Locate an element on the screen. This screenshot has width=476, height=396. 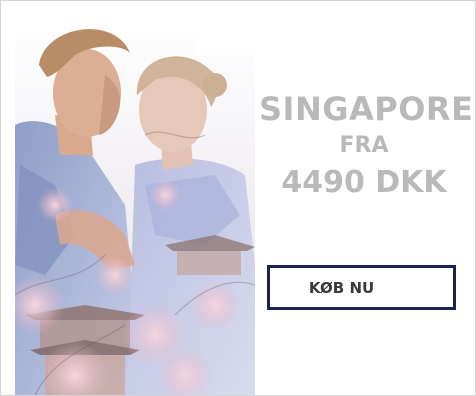
buy-now-label: KØB NU is located at coordinates (341, 287).